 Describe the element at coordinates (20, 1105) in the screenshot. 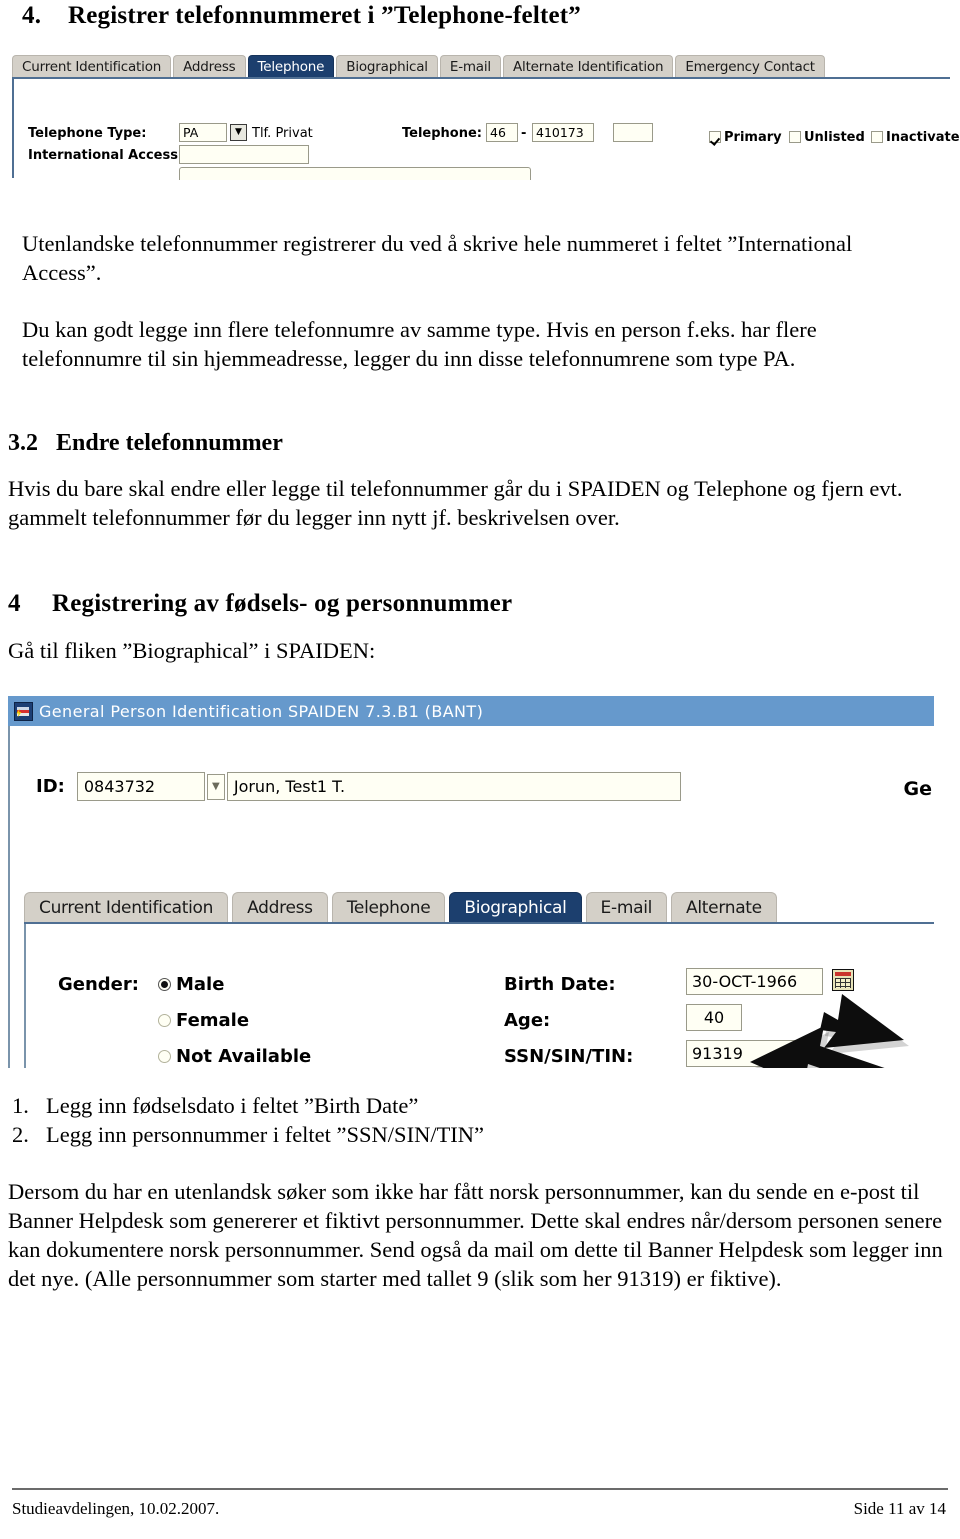

I see `list-item-marker: 1.` at that location.